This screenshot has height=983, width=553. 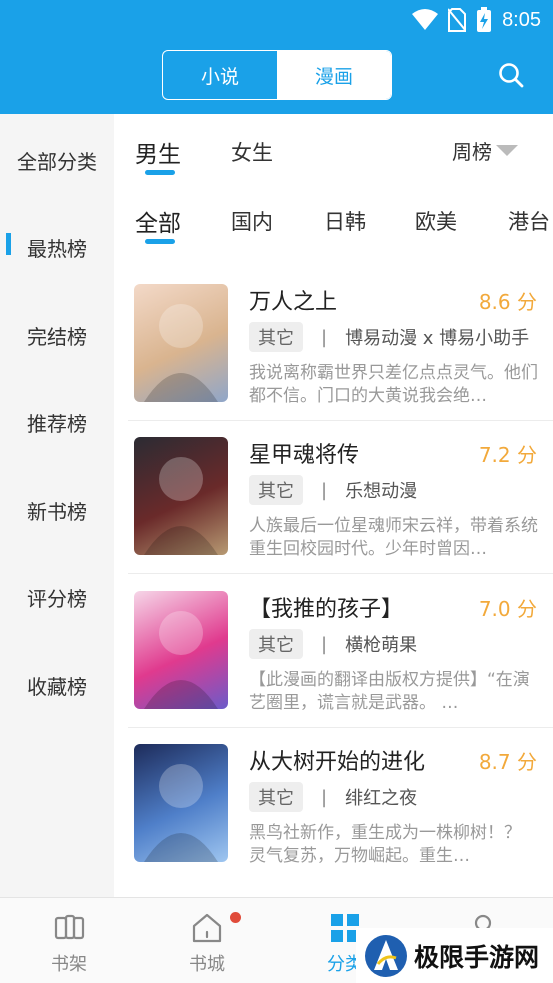 I want to click on book-meta: 其它 | 横枪萌果, so click(x=333, y=644).